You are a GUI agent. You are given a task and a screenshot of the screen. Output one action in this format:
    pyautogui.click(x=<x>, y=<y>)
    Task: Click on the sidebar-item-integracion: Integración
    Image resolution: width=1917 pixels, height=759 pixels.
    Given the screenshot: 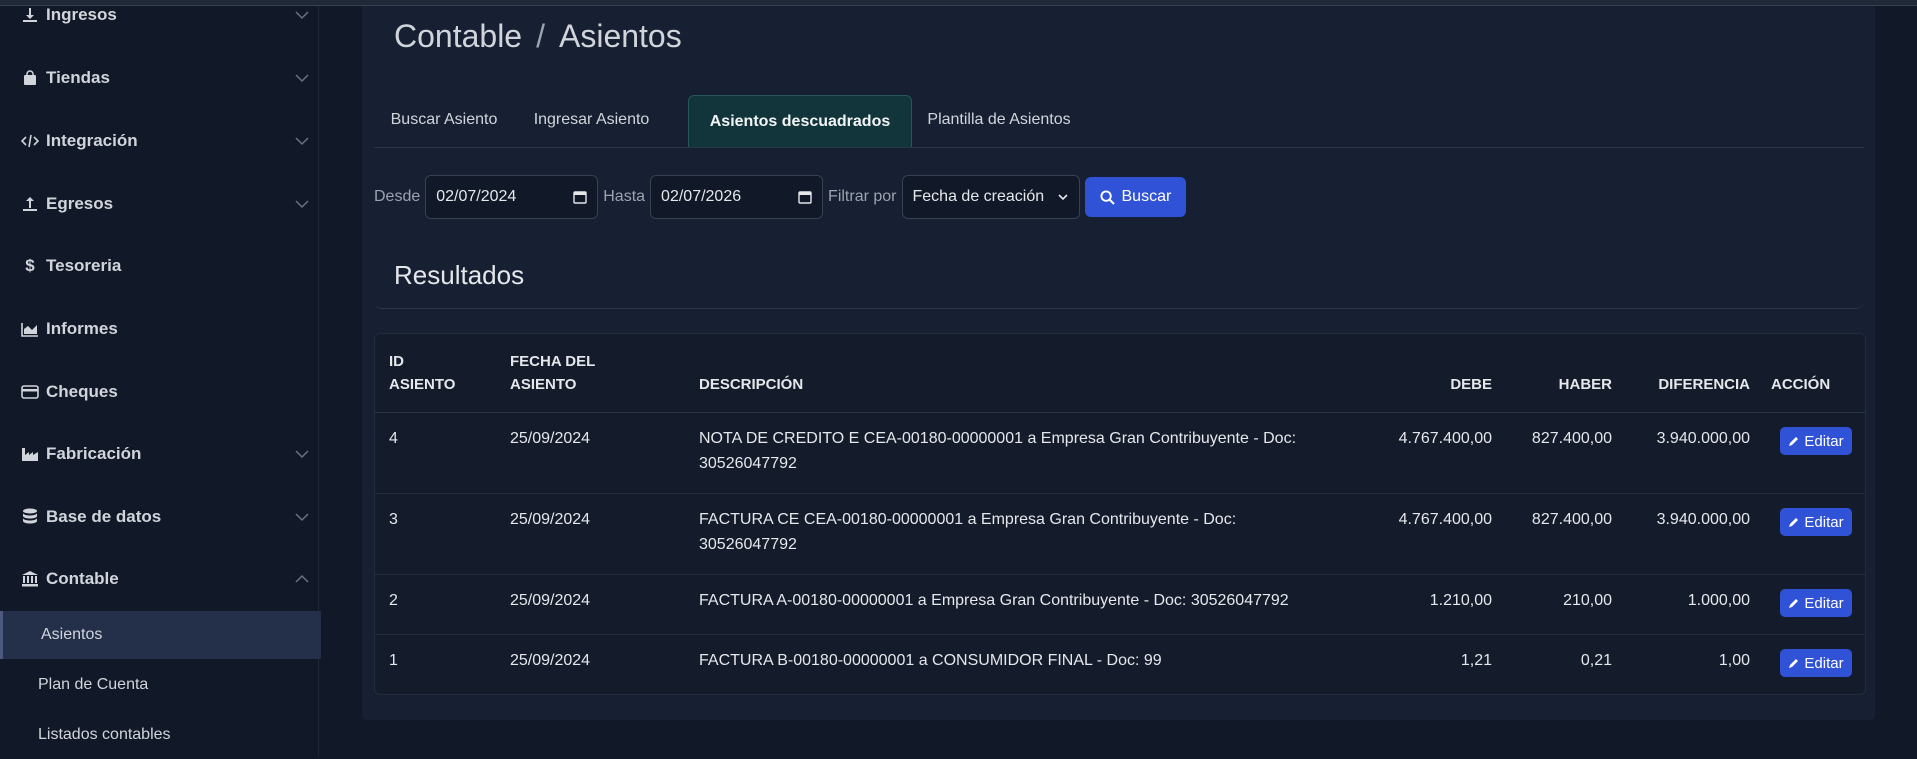 What is the action you would take?
    pyautogui.click(x=159, y=141)
    